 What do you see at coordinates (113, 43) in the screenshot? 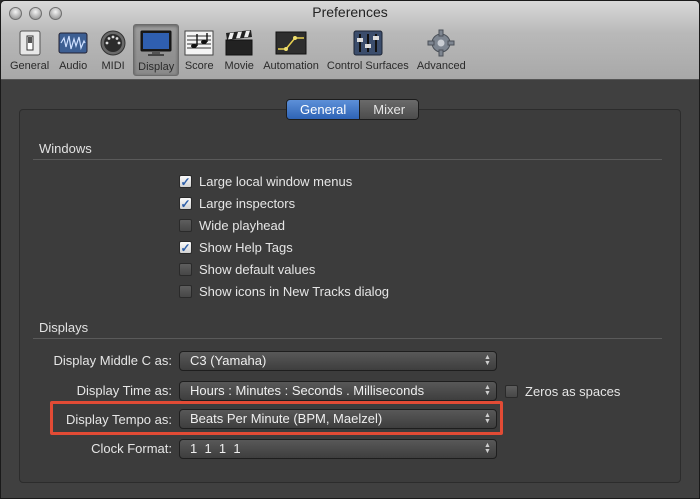
I see `midi-port-icon` at bounding box center [113, 43].